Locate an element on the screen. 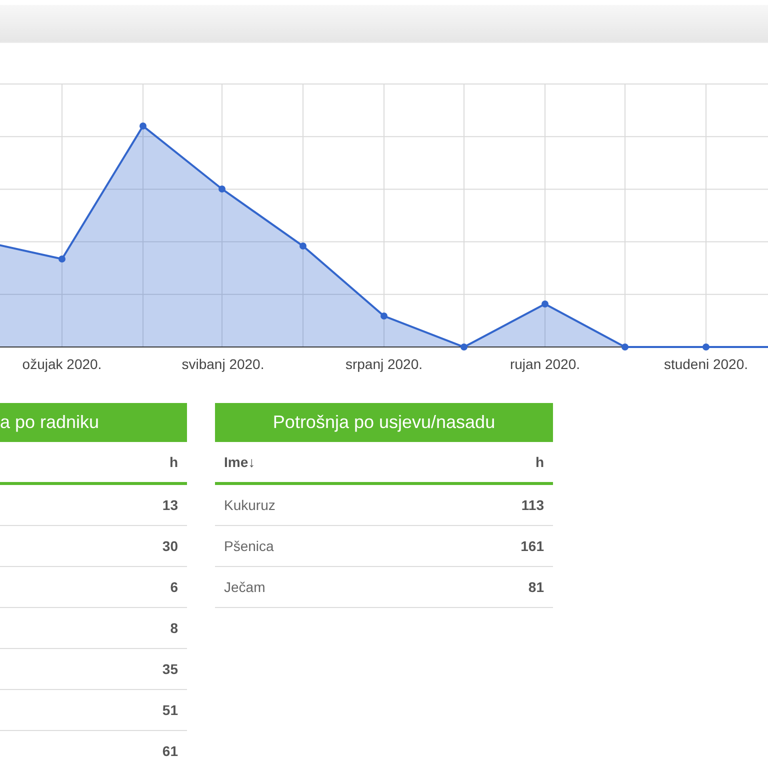  table-cell: 61 is located at coordinates (170, 751).